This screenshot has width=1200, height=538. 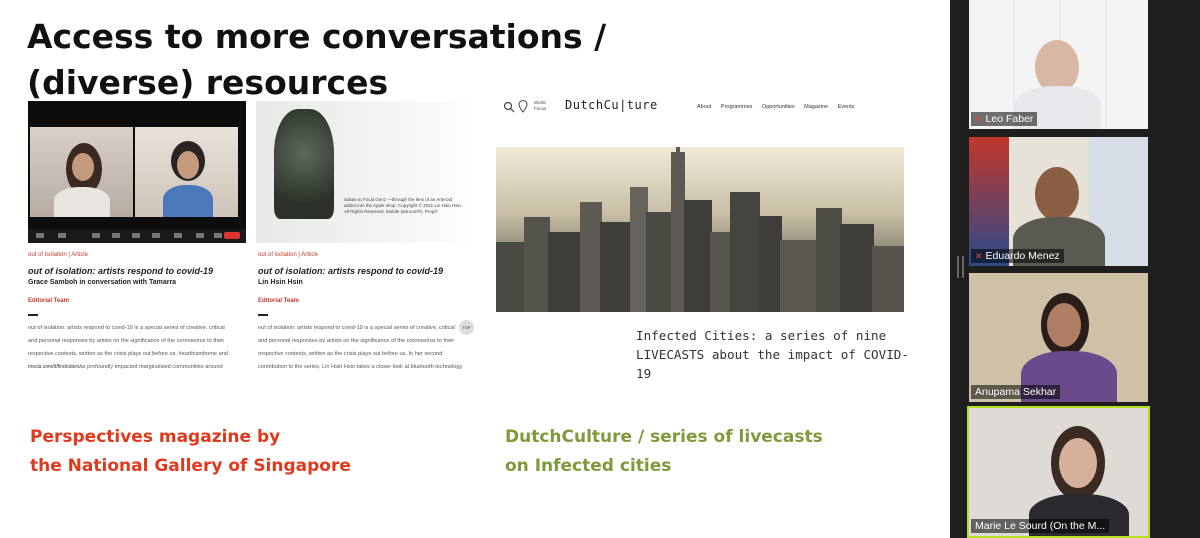 I want to click on video-cell-left, so click(x=81, y=172).